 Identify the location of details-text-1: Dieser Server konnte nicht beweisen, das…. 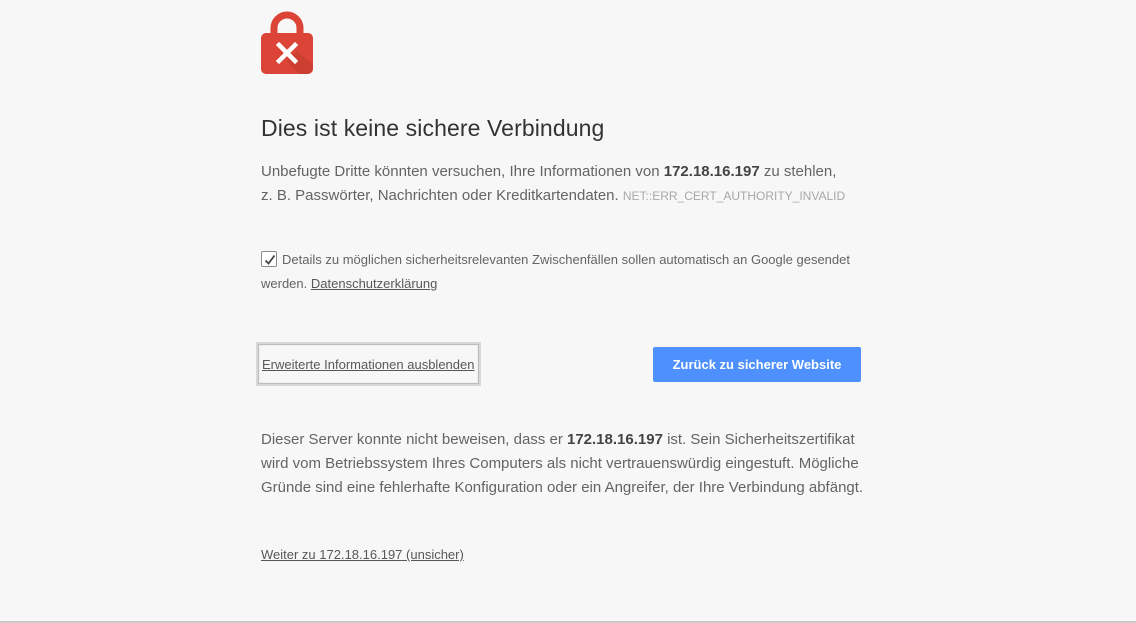
(414, 439).